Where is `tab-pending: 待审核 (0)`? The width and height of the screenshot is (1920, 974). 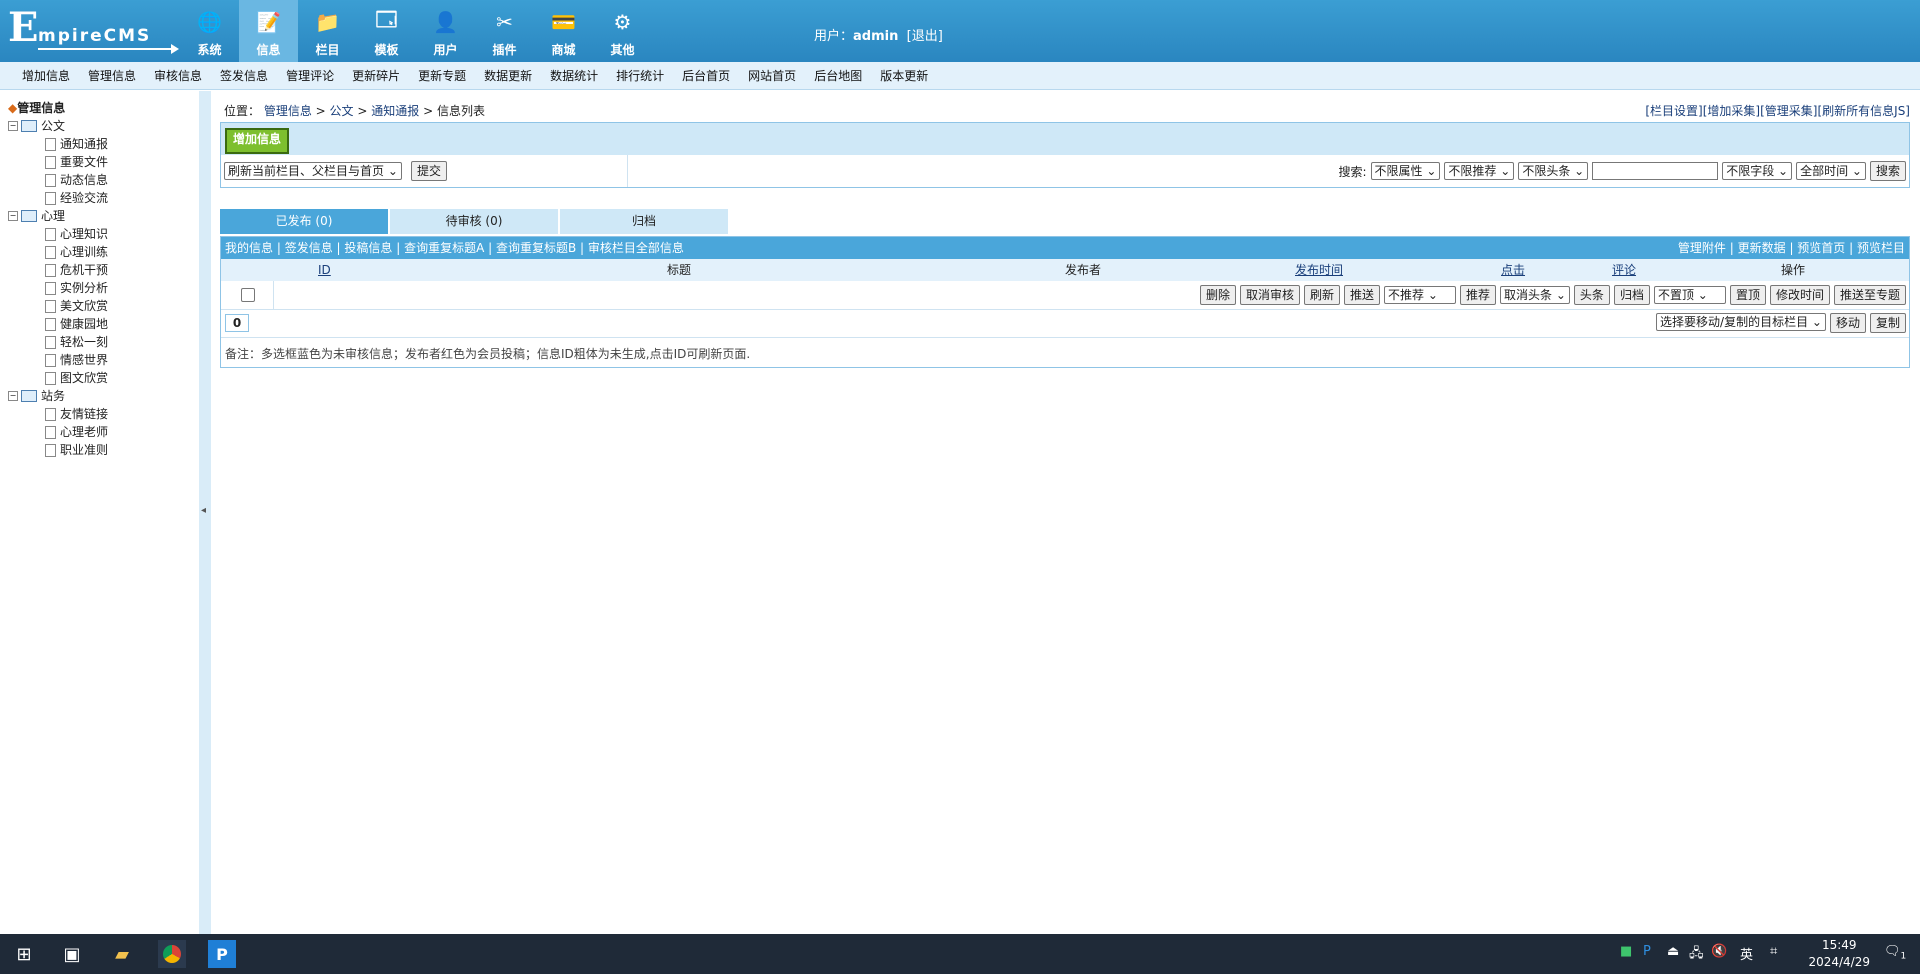
tab-pending: 待审核 (0) is located at coordinates (474, 221).